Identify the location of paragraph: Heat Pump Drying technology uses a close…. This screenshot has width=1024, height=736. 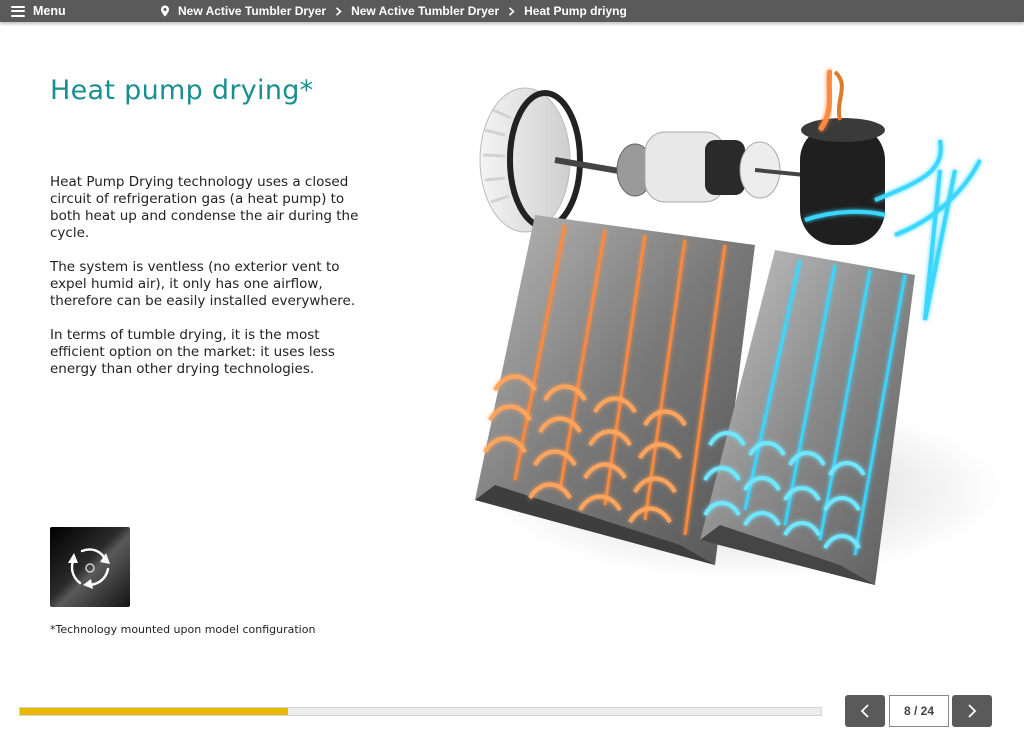
(204, 207).